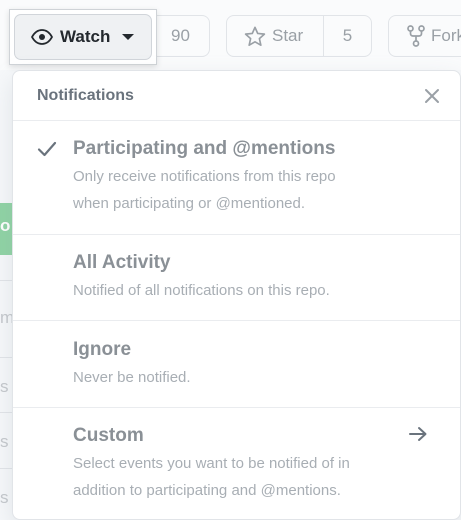  What do you see at coordinates (446, 35) in the screenshot?
I see `fork-label: Fork` at bounding box center [446, 35].